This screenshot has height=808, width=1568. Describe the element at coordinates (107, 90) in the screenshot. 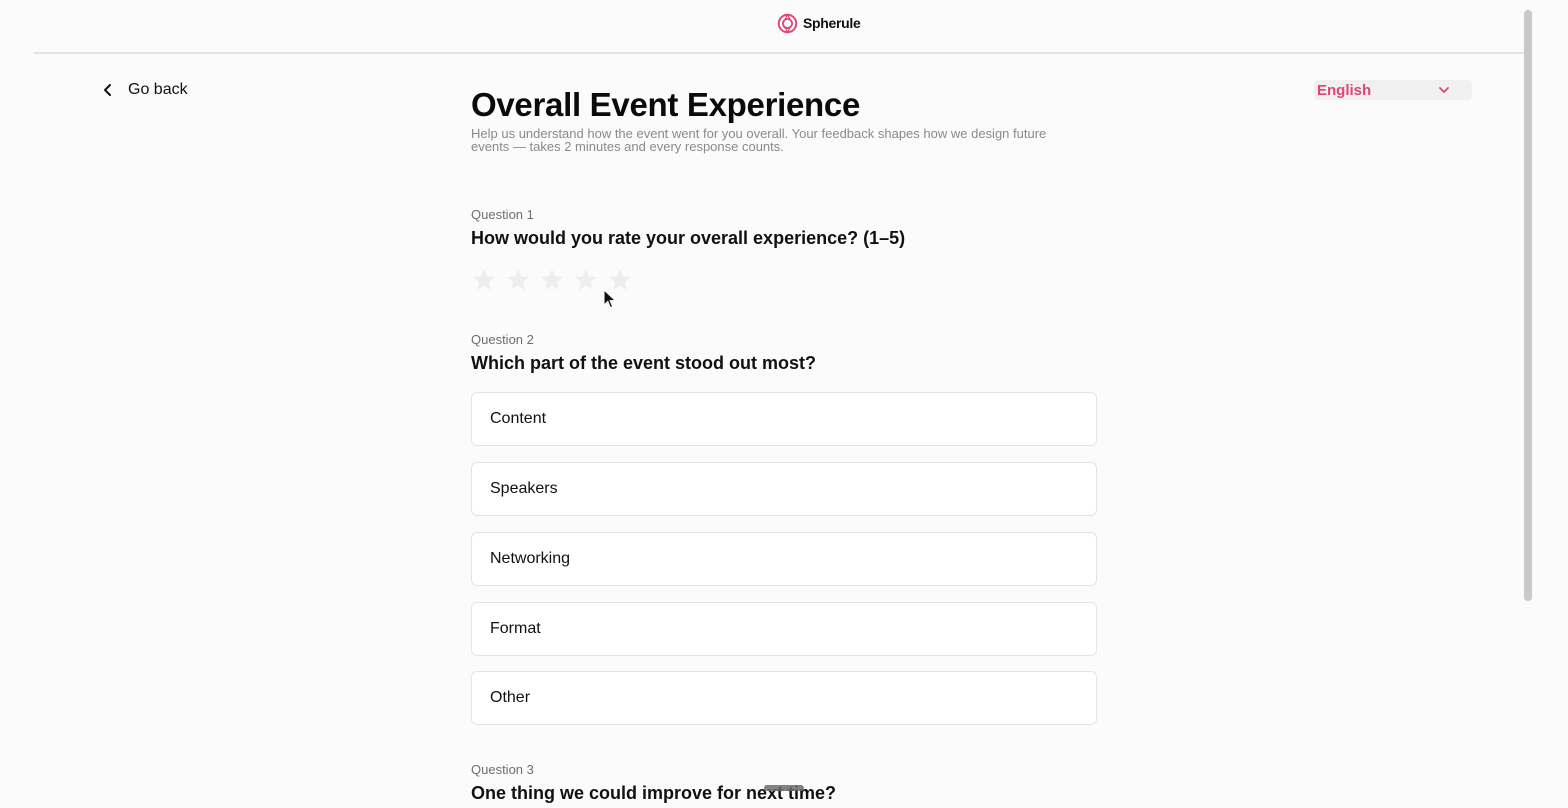

I see `chevron-left-icon` at that location.